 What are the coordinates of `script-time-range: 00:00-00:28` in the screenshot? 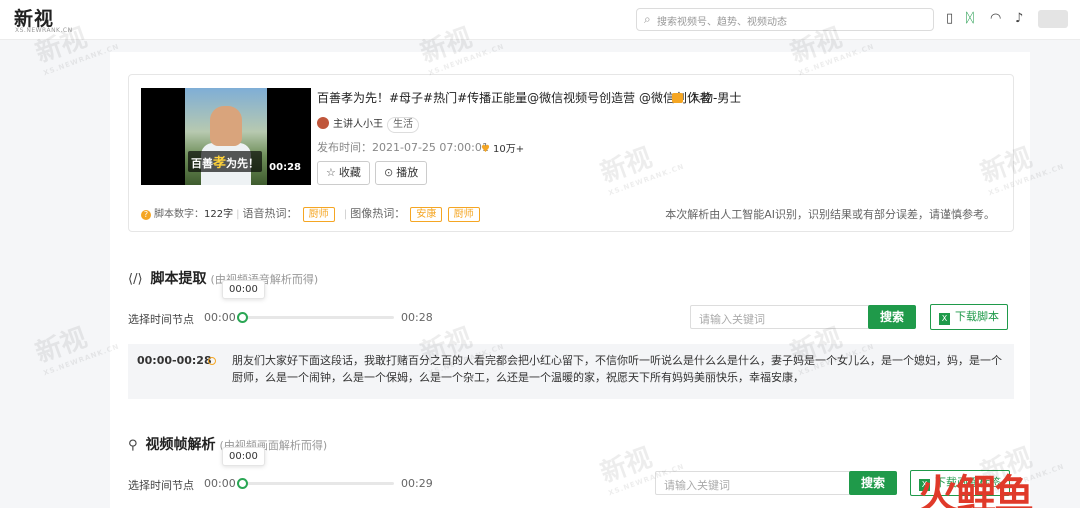 It's located at (174, 360).